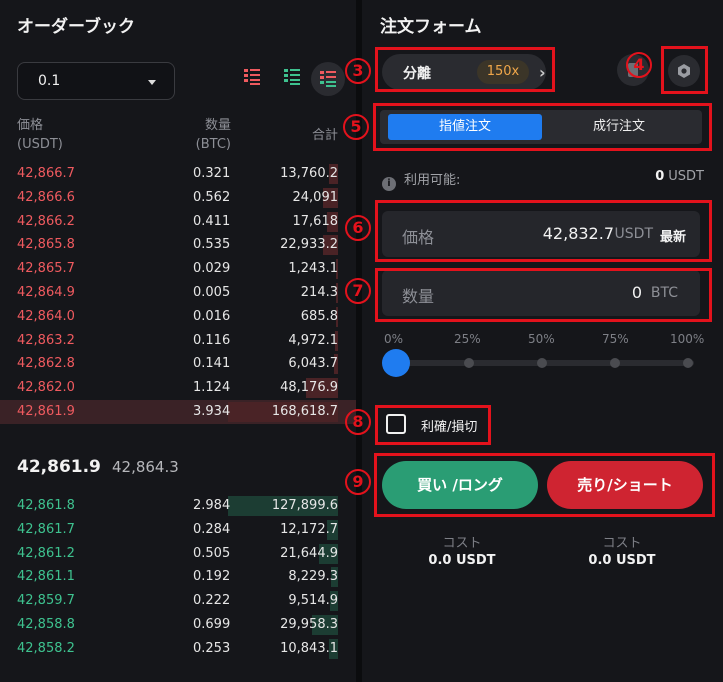  What do you see at coordinates (358, 422) in the screenshot?
I see `annotation-marker-8: 8` at bounding box center [358, 422].